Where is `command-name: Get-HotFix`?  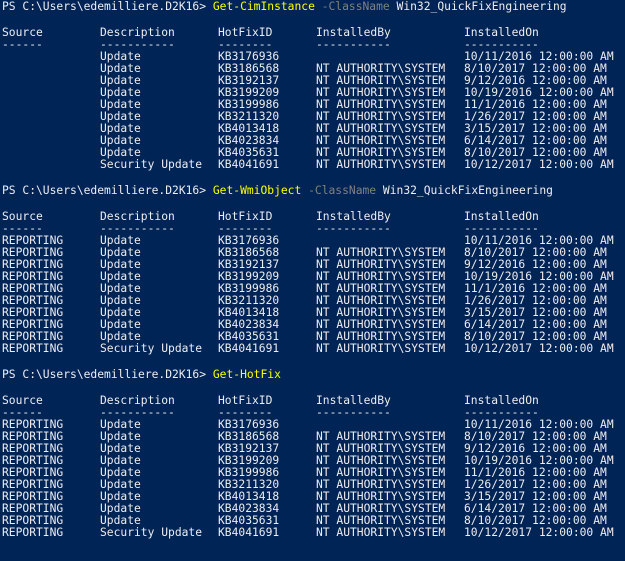
command-name: Get-HotFix is located at coordinates (246, 374).